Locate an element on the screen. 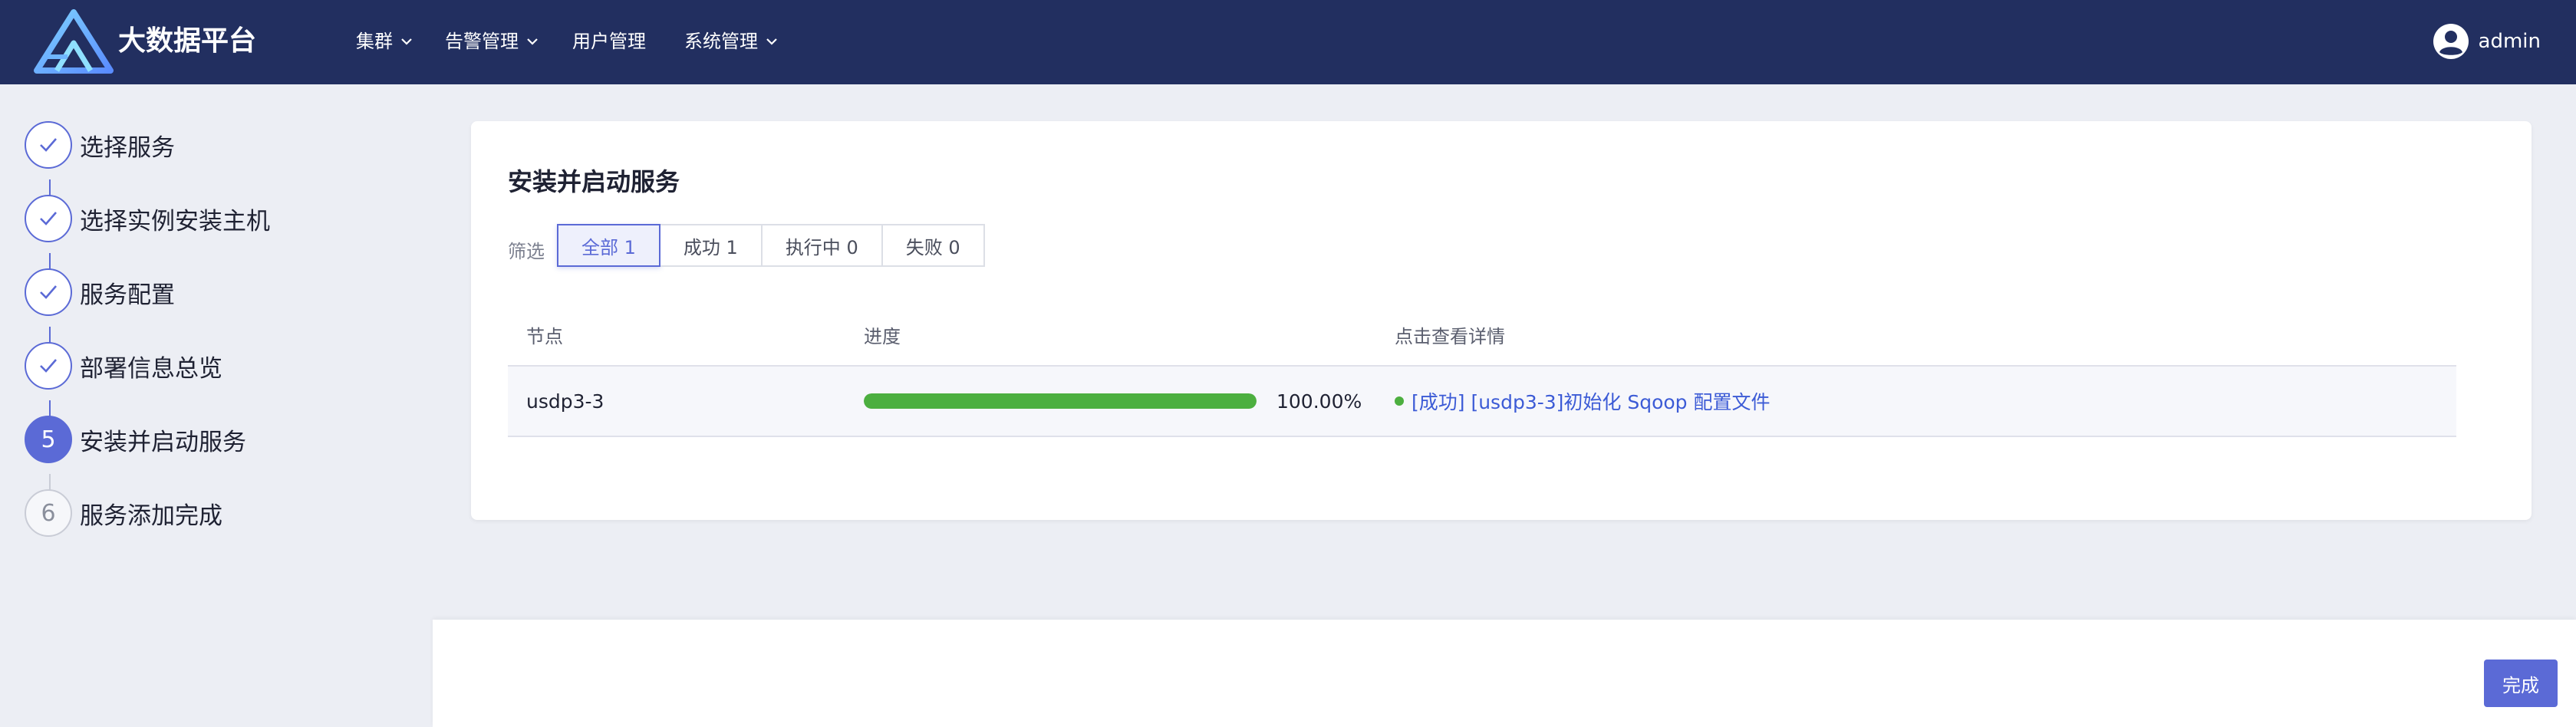  row-progress: 100.00% is located at coordinates (1129, 402).